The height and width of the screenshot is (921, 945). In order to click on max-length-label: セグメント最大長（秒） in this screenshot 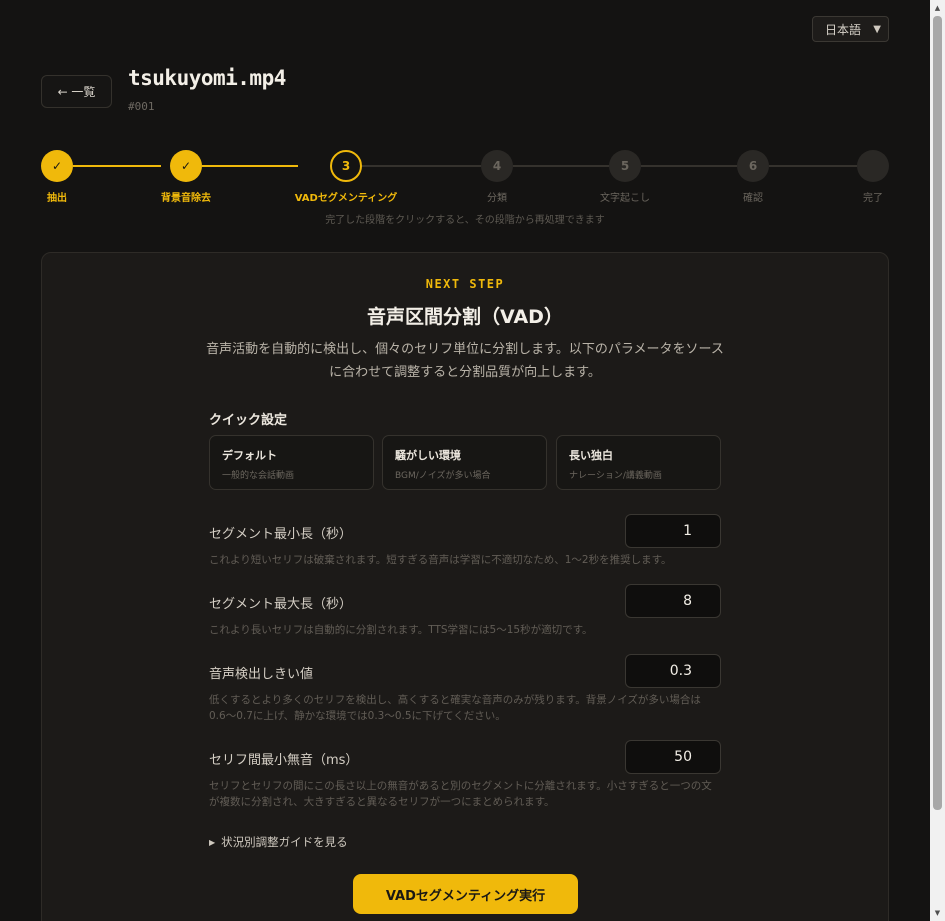, I will do `click(281, 604)`.